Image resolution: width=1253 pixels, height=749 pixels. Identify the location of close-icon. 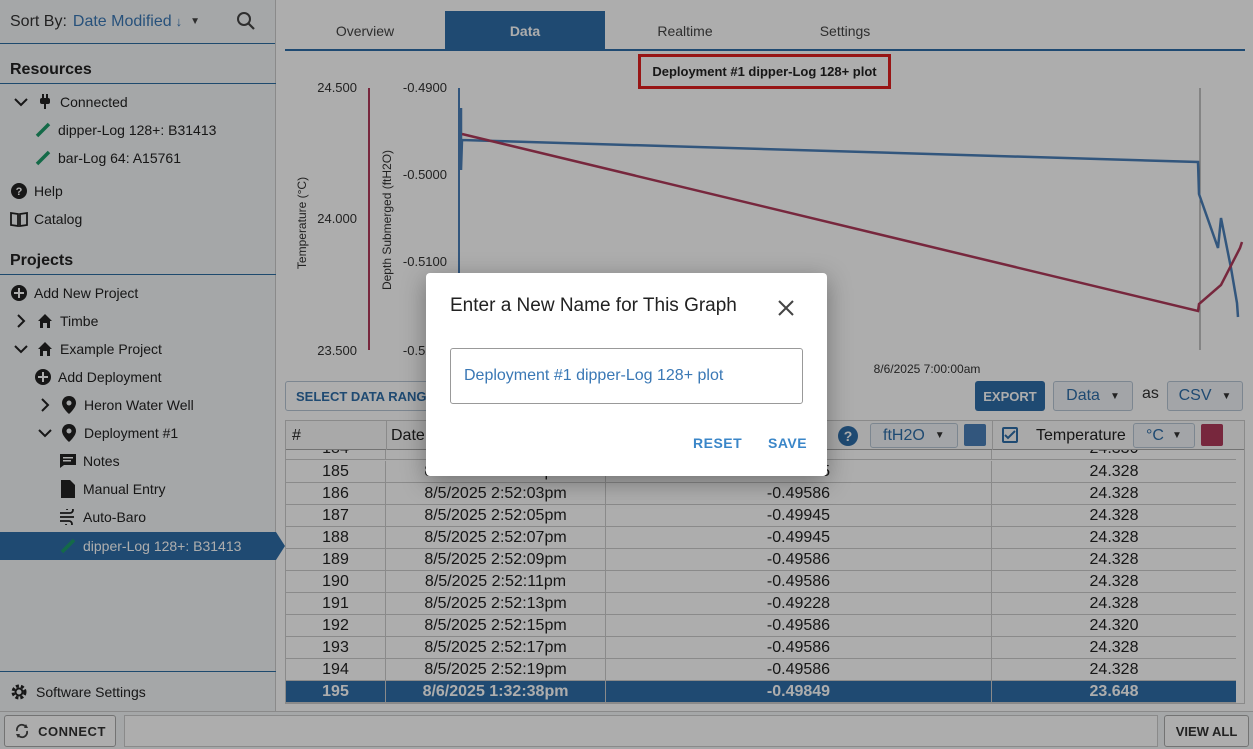
(786, 308).